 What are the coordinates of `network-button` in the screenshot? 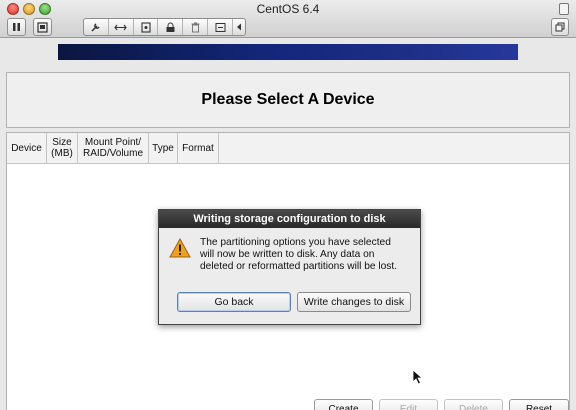 It's located at (121, 27).